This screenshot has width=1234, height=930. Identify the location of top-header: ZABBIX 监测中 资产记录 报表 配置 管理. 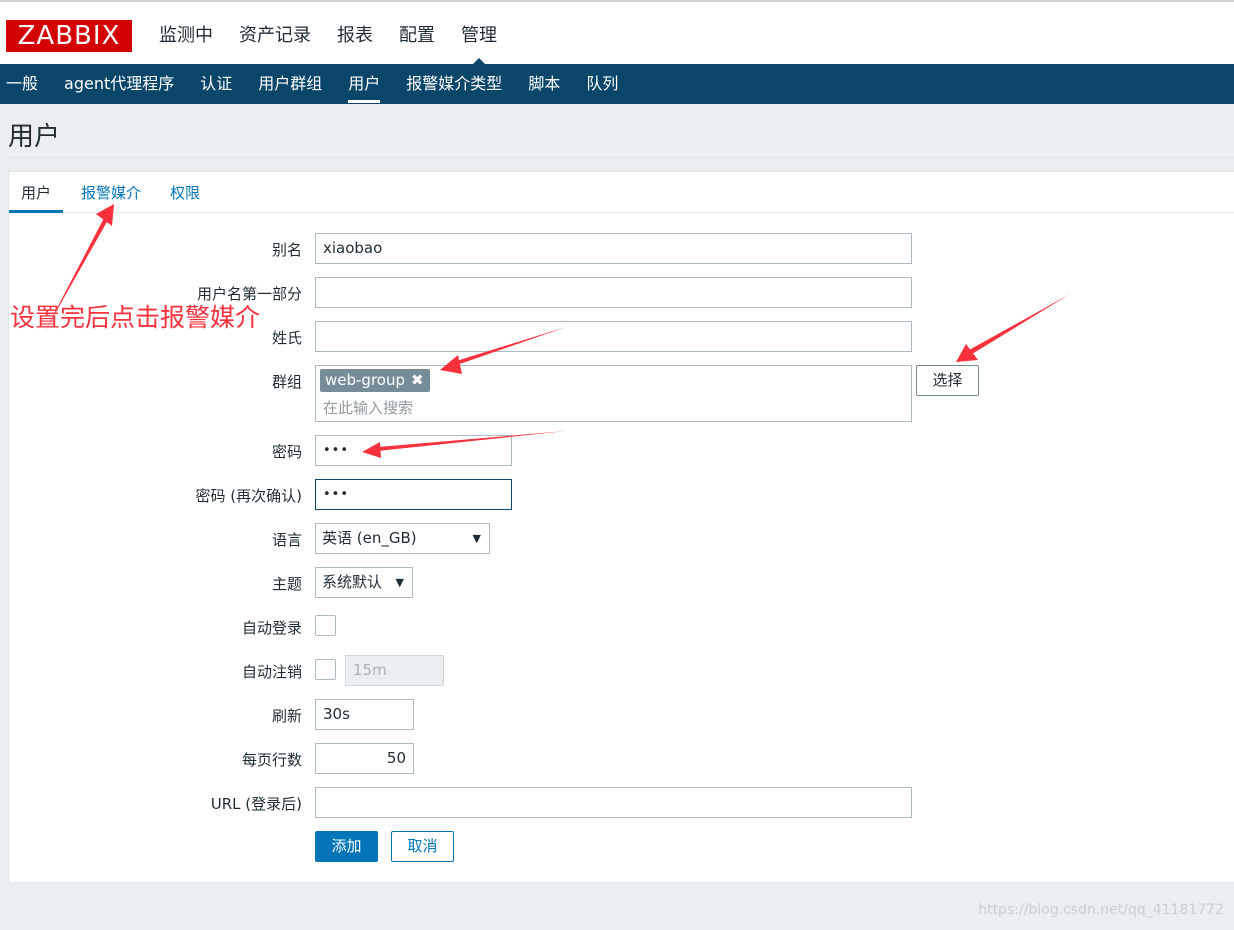
(617, 33).